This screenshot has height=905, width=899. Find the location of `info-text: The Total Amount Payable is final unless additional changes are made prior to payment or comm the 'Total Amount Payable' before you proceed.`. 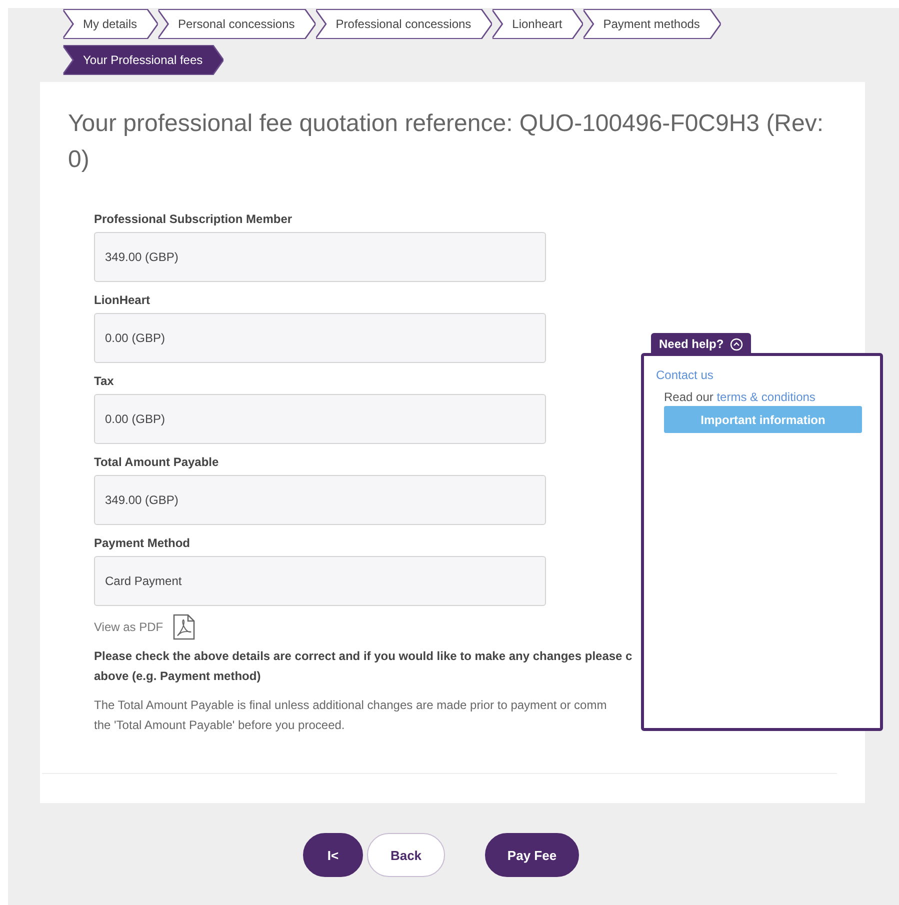

info-text: The Total Amount Payable is final unless additional changes are made prior to payment or comm the 'Total Amount Payable' before you proceed. is located at coordinates (350, 715).